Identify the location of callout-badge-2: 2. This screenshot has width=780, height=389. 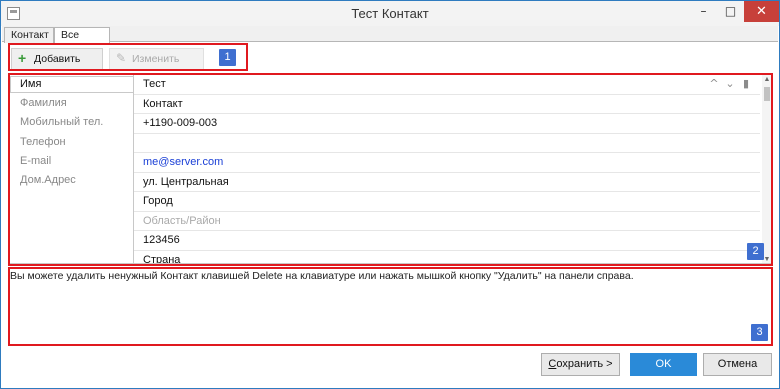
(755, 251).